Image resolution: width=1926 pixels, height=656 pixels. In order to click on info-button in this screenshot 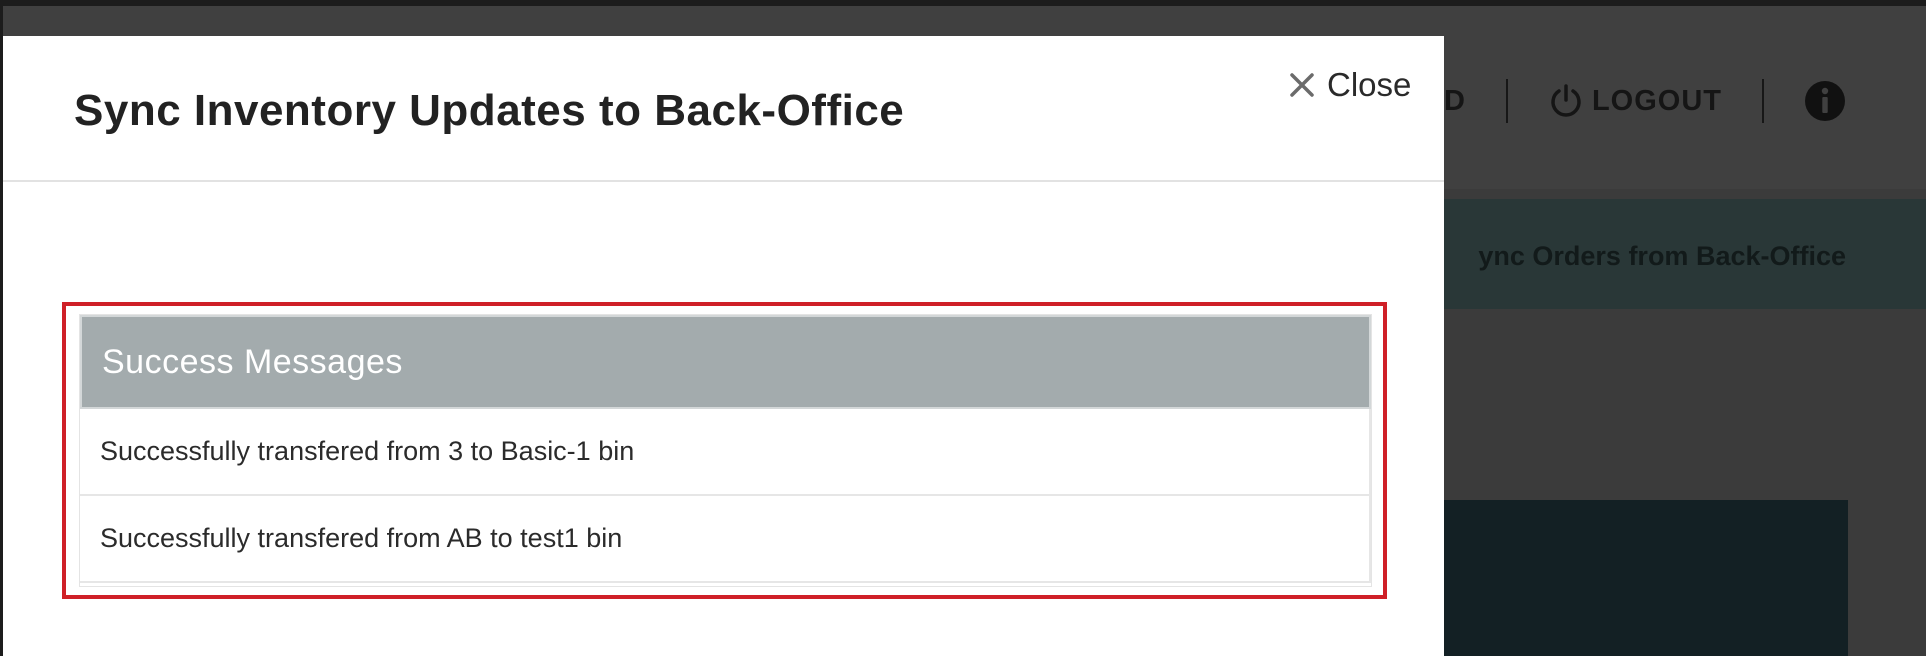, I will do `click(1825, 101)`.